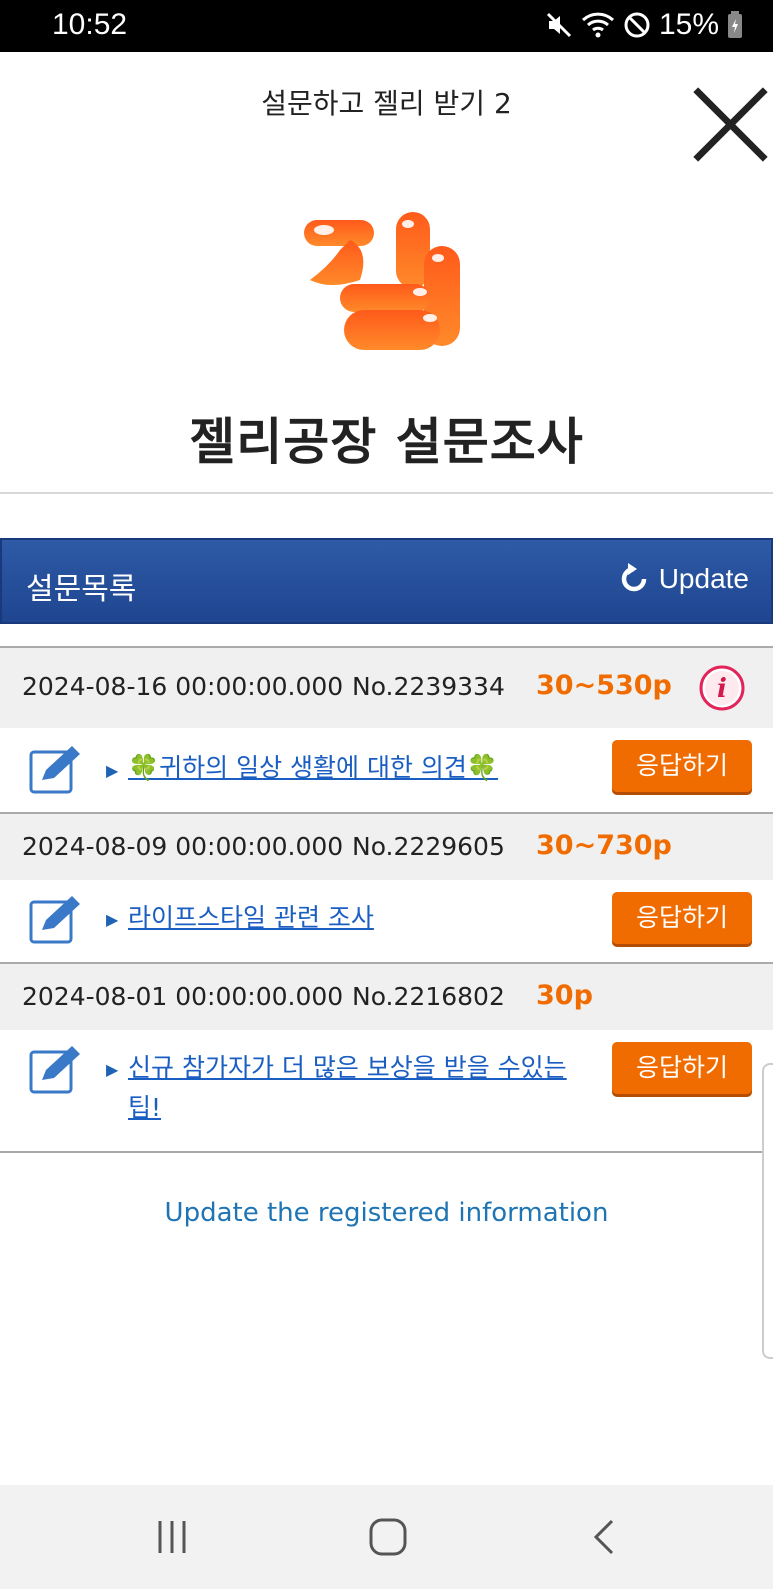 The height and width of the screenshot is (1589, 773). I want to click on wifi-icon, so click(597, 25).